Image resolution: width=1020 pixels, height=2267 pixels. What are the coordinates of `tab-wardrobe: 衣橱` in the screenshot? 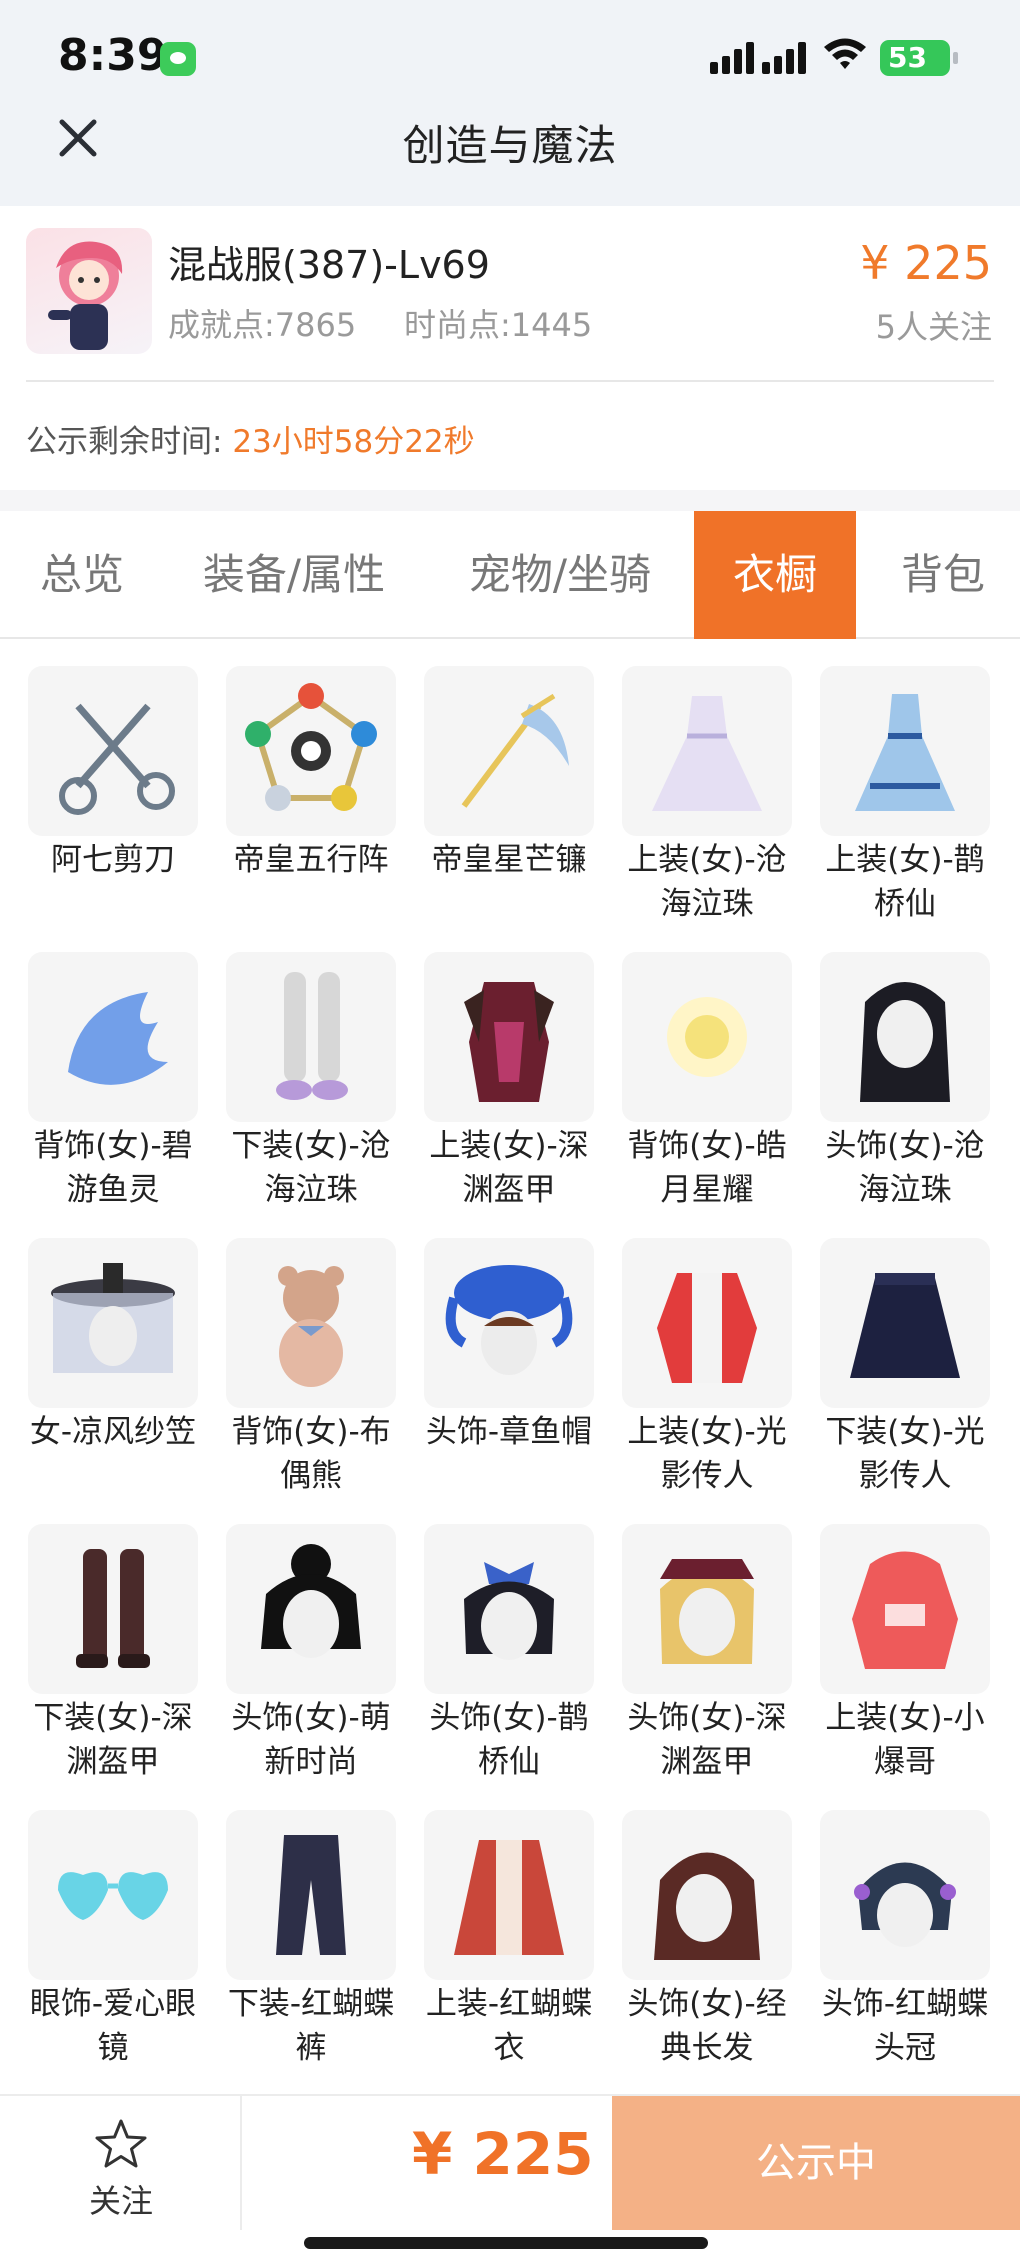 It's located at (775, 575).